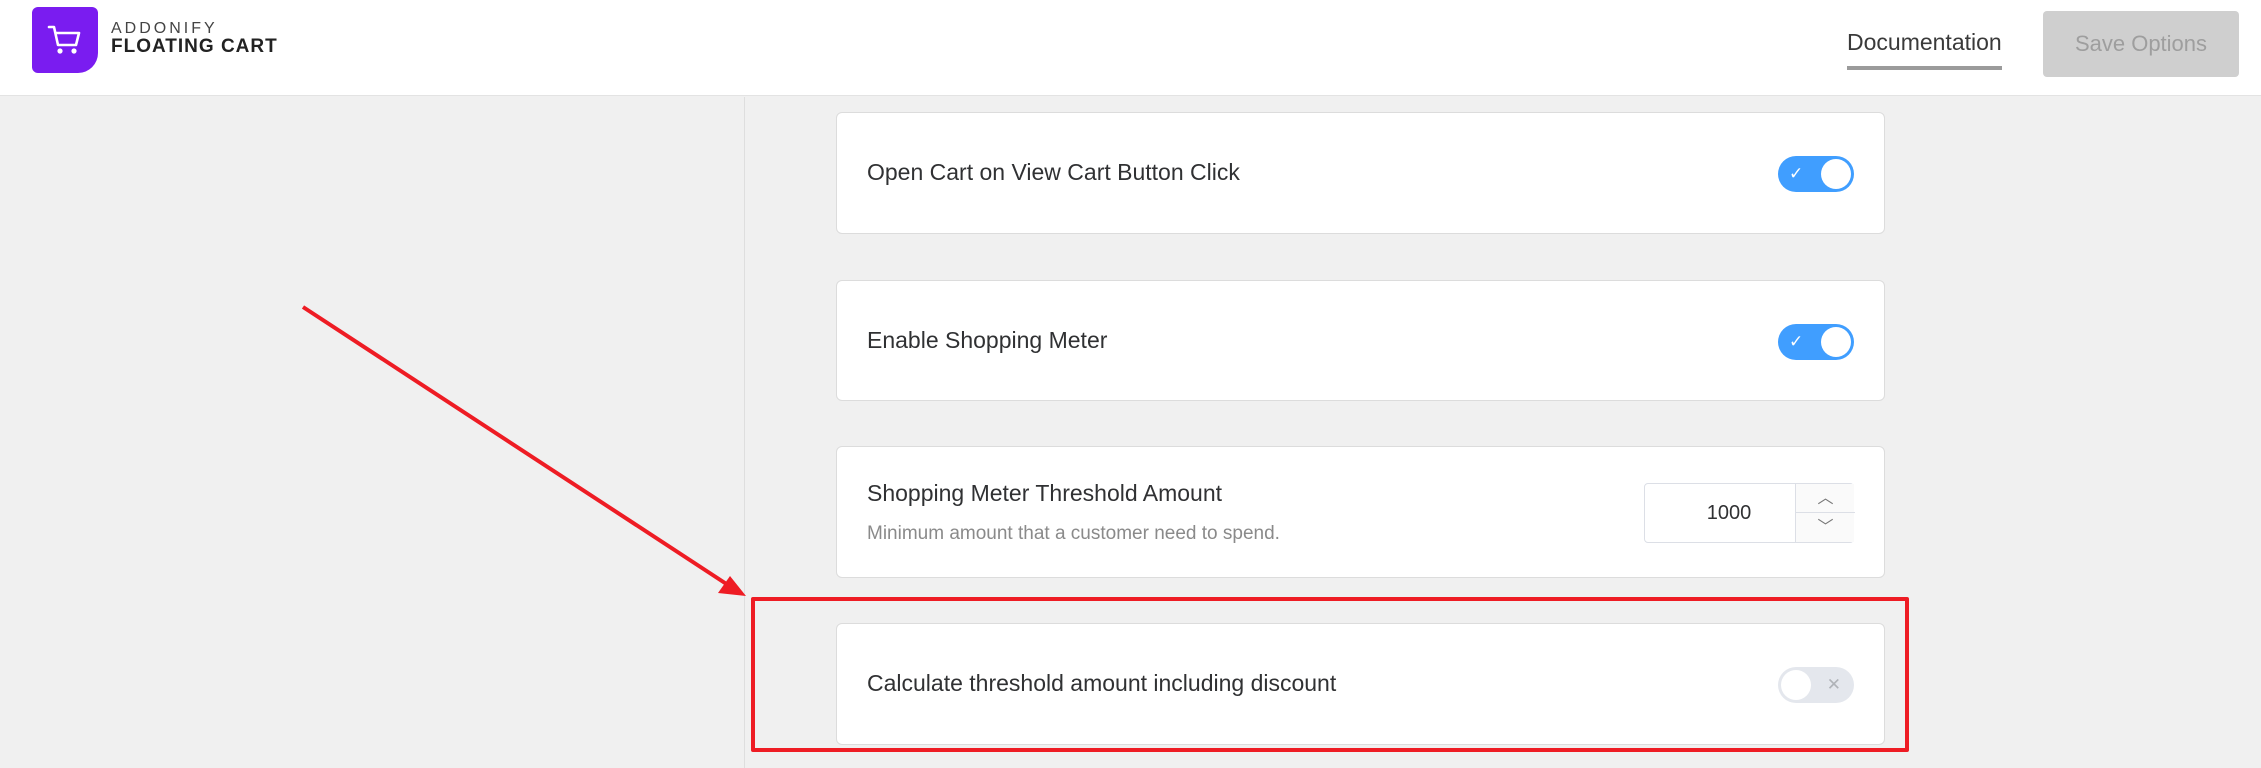  I want to click on brand-name-bottom: FLOATING CART, so click(194, 46).